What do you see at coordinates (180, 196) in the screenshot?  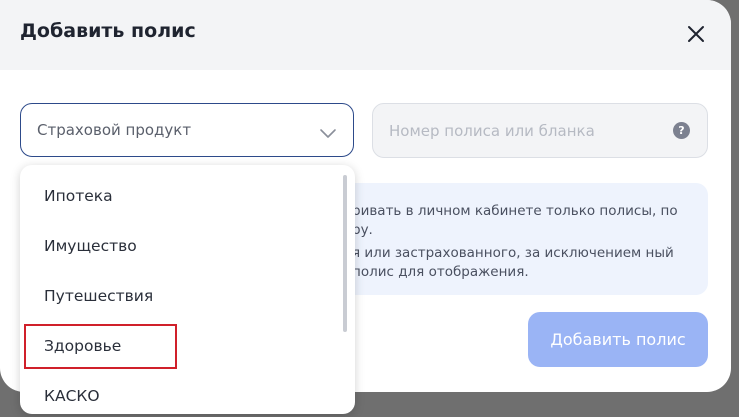 I see `dropdown-item-mortgage: Ипотека` at bounding box center [180, 196].